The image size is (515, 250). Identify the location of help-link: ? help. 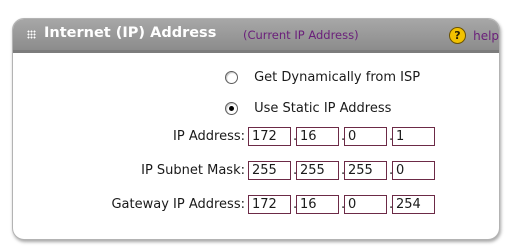
(474, 35).